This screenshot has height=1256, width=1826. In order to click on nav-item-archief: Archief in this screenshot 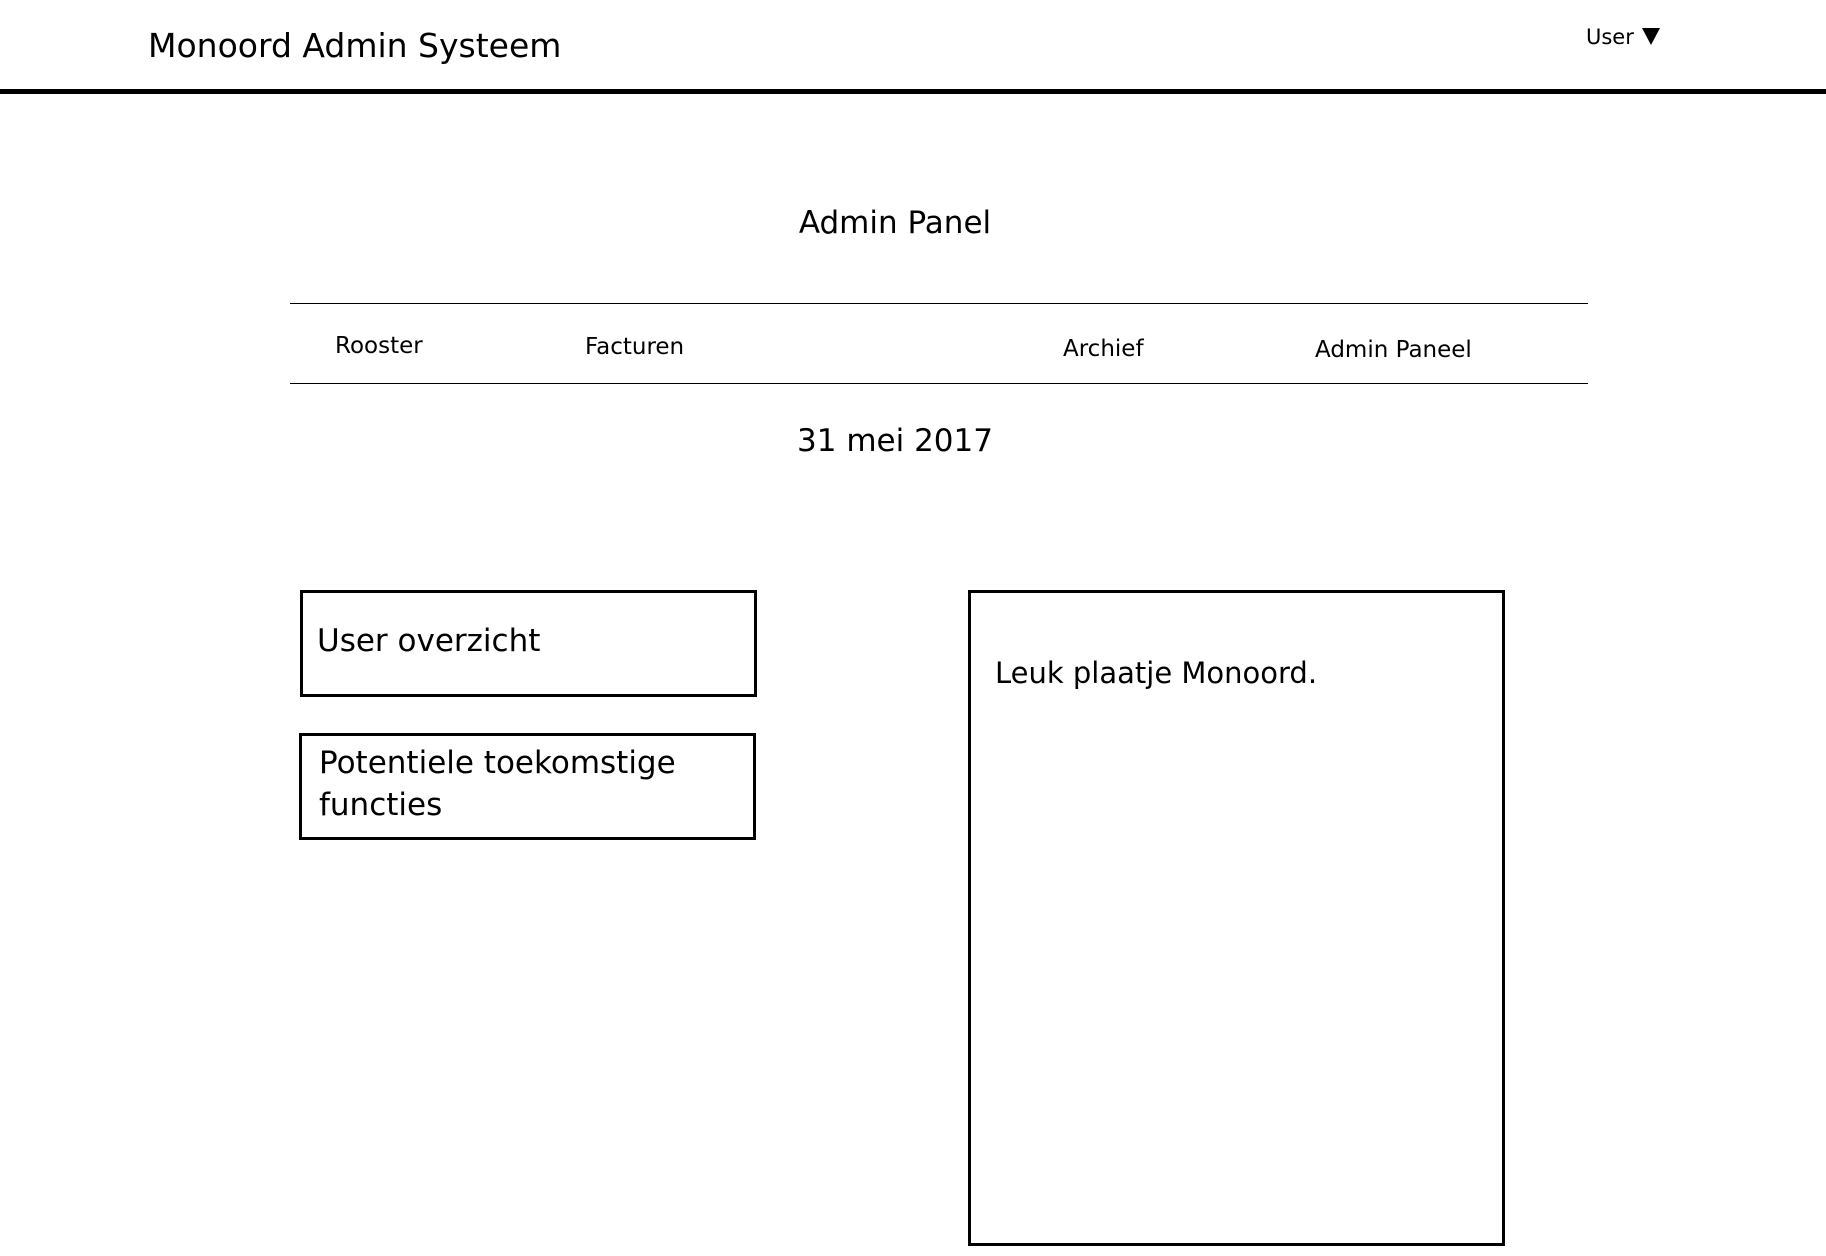, I will do `click(1103, 349)`.